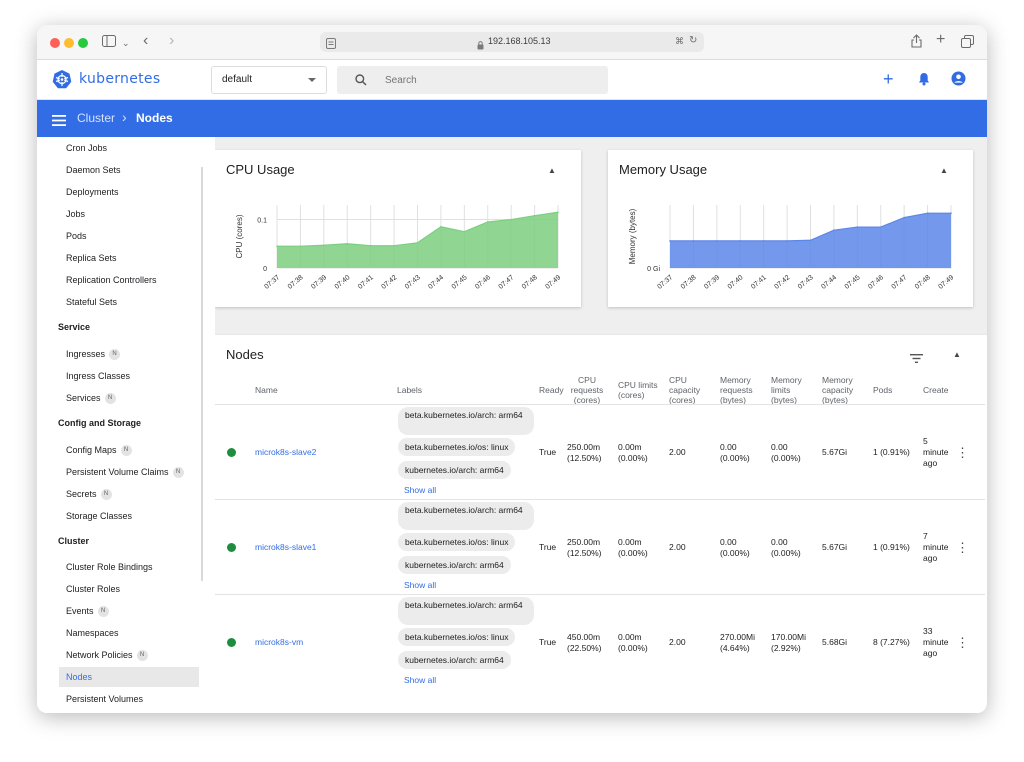  What do you see at coordinates (791, 390) in the screenshot?
I see `col-header-memory-limits: Memory limits (bytes)` at bounding box center [791, 390].